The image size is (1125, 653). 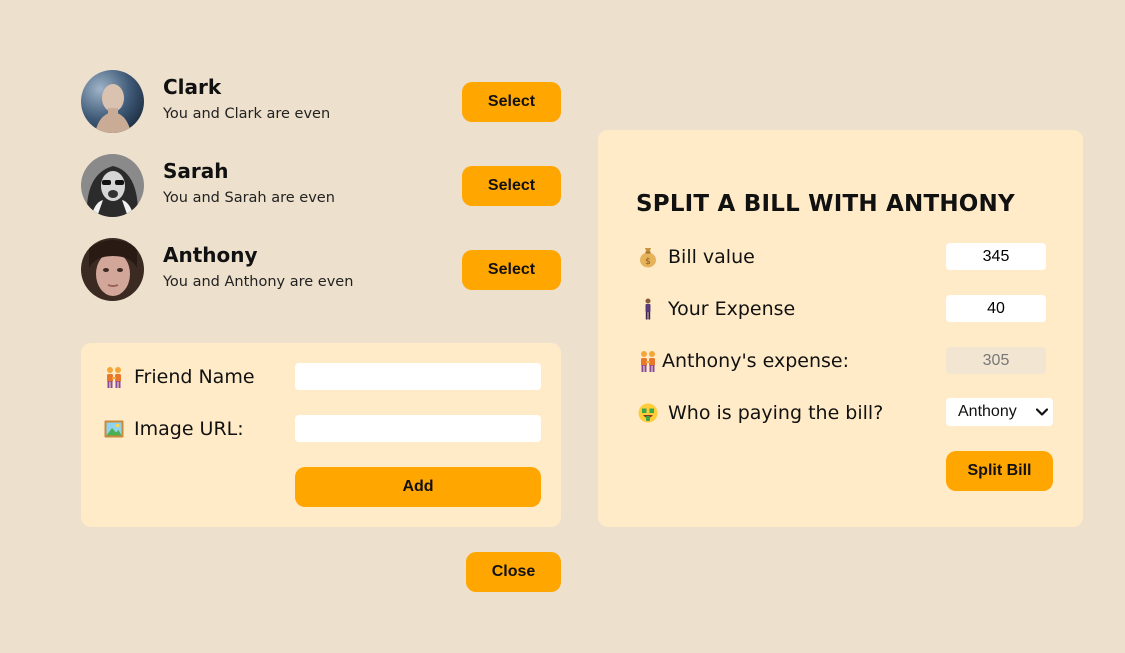 I want to click on friend-balance-status: You and Anthony are even, so click(x=258, y=282).